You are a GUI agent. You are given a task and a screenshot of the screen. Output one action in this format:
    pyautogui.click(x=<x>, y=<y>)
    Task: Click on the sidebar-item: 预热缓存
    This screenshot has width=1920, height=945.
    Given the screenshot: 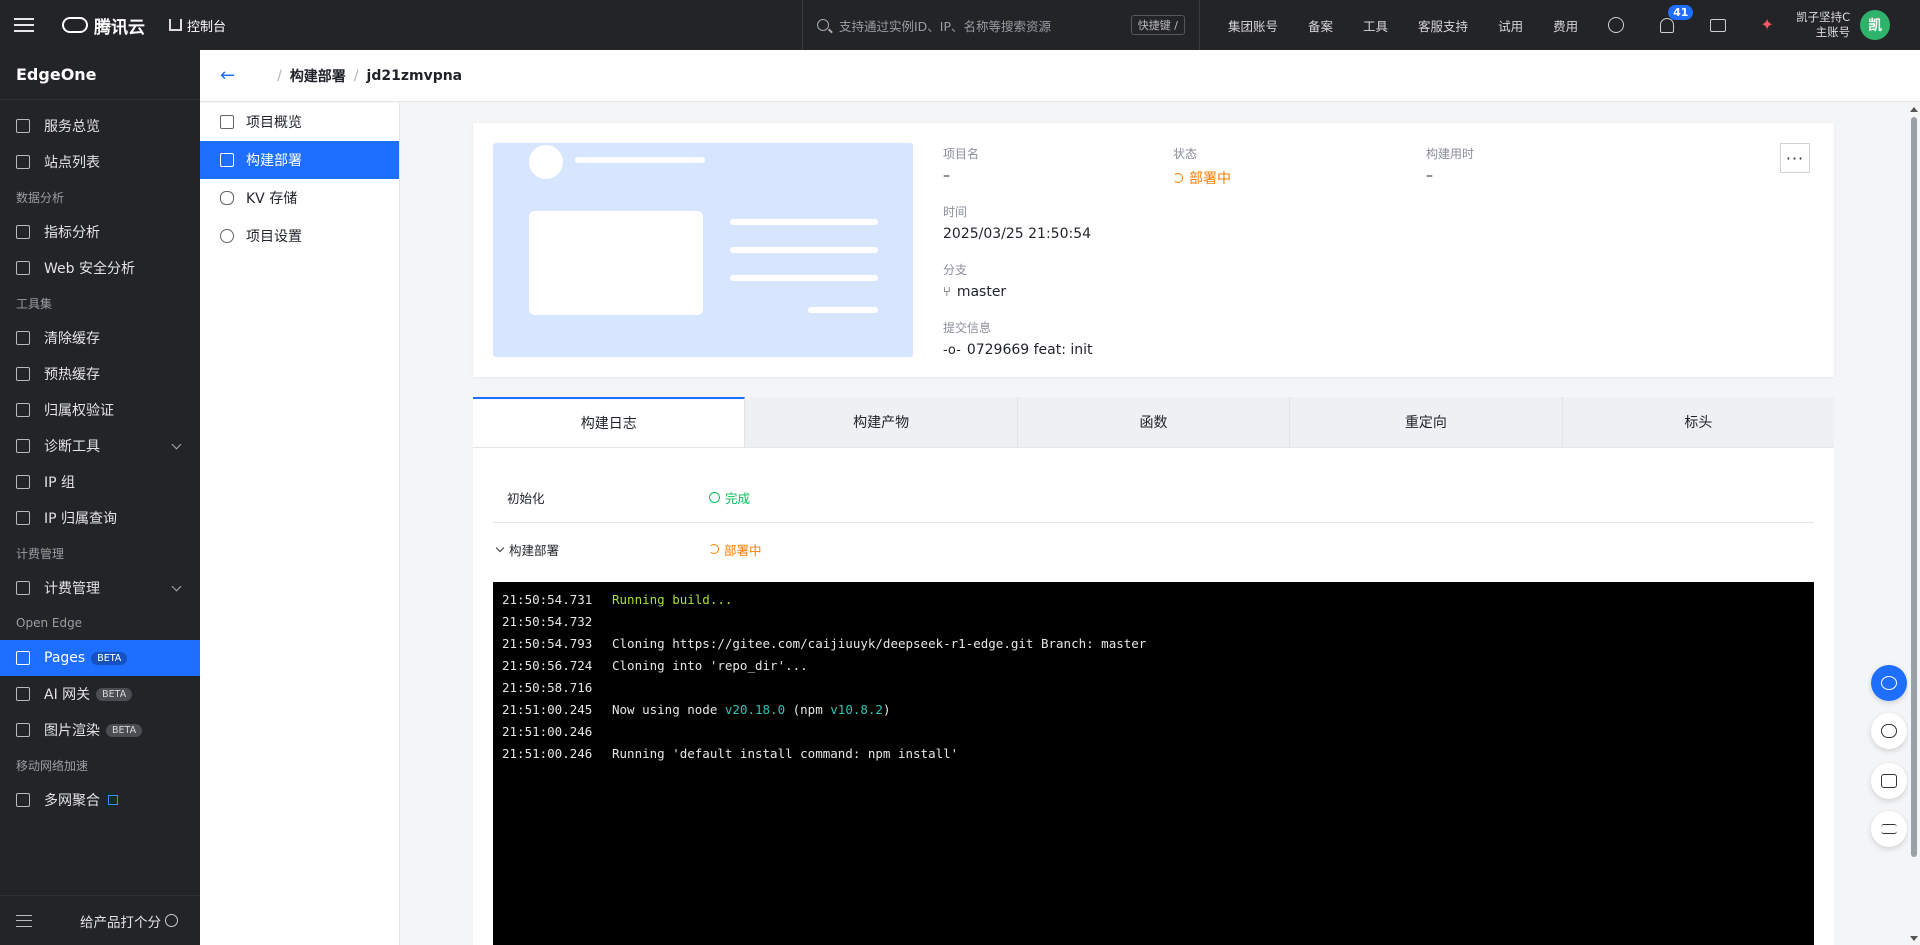 What is the action you would take?
    pyautogui.click(x=100, y=374)
    